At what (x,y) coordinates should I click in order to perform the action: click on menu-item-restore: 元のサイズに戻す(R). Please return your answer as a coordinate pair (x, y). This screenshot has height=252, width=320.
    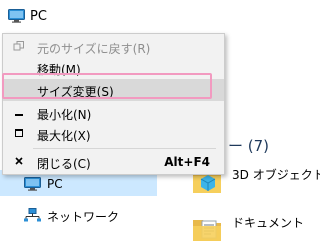
    Looking at the image, I should click on (113, 47).